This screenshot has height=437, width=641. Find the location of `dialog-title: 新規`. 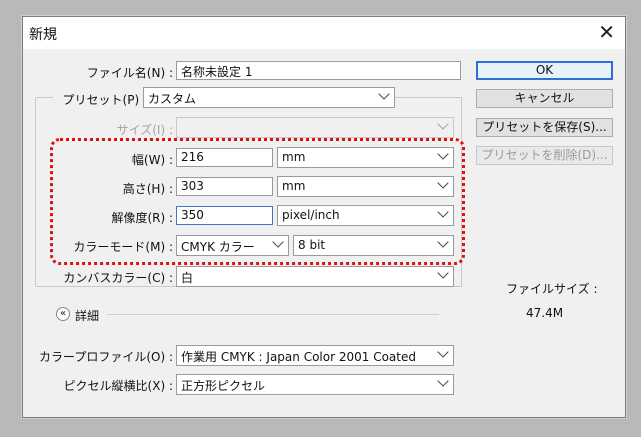

dialog-title: 新規 is located at coordinates (43, 35).